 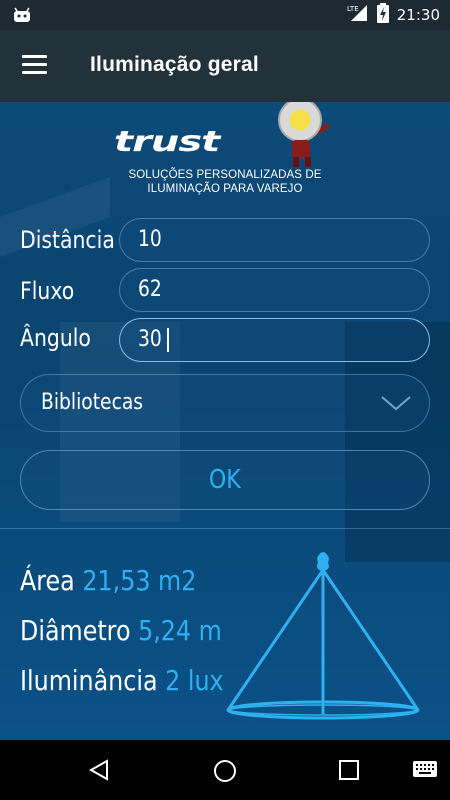 What do you see at coordinates (92, 402) in the screenshot?
I see `category-selected: Bibliotecas` at bounding box center [92, 402].